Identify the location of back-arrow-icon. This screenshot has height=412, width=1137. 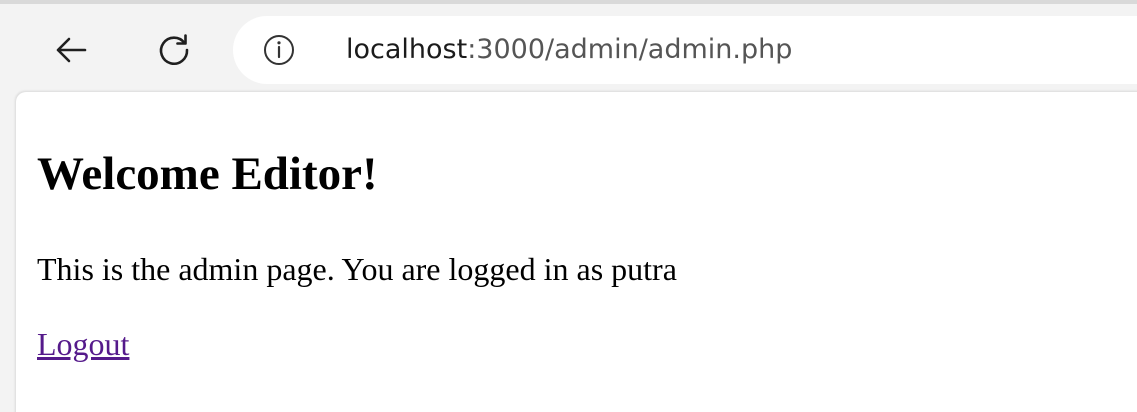
(71, 50).